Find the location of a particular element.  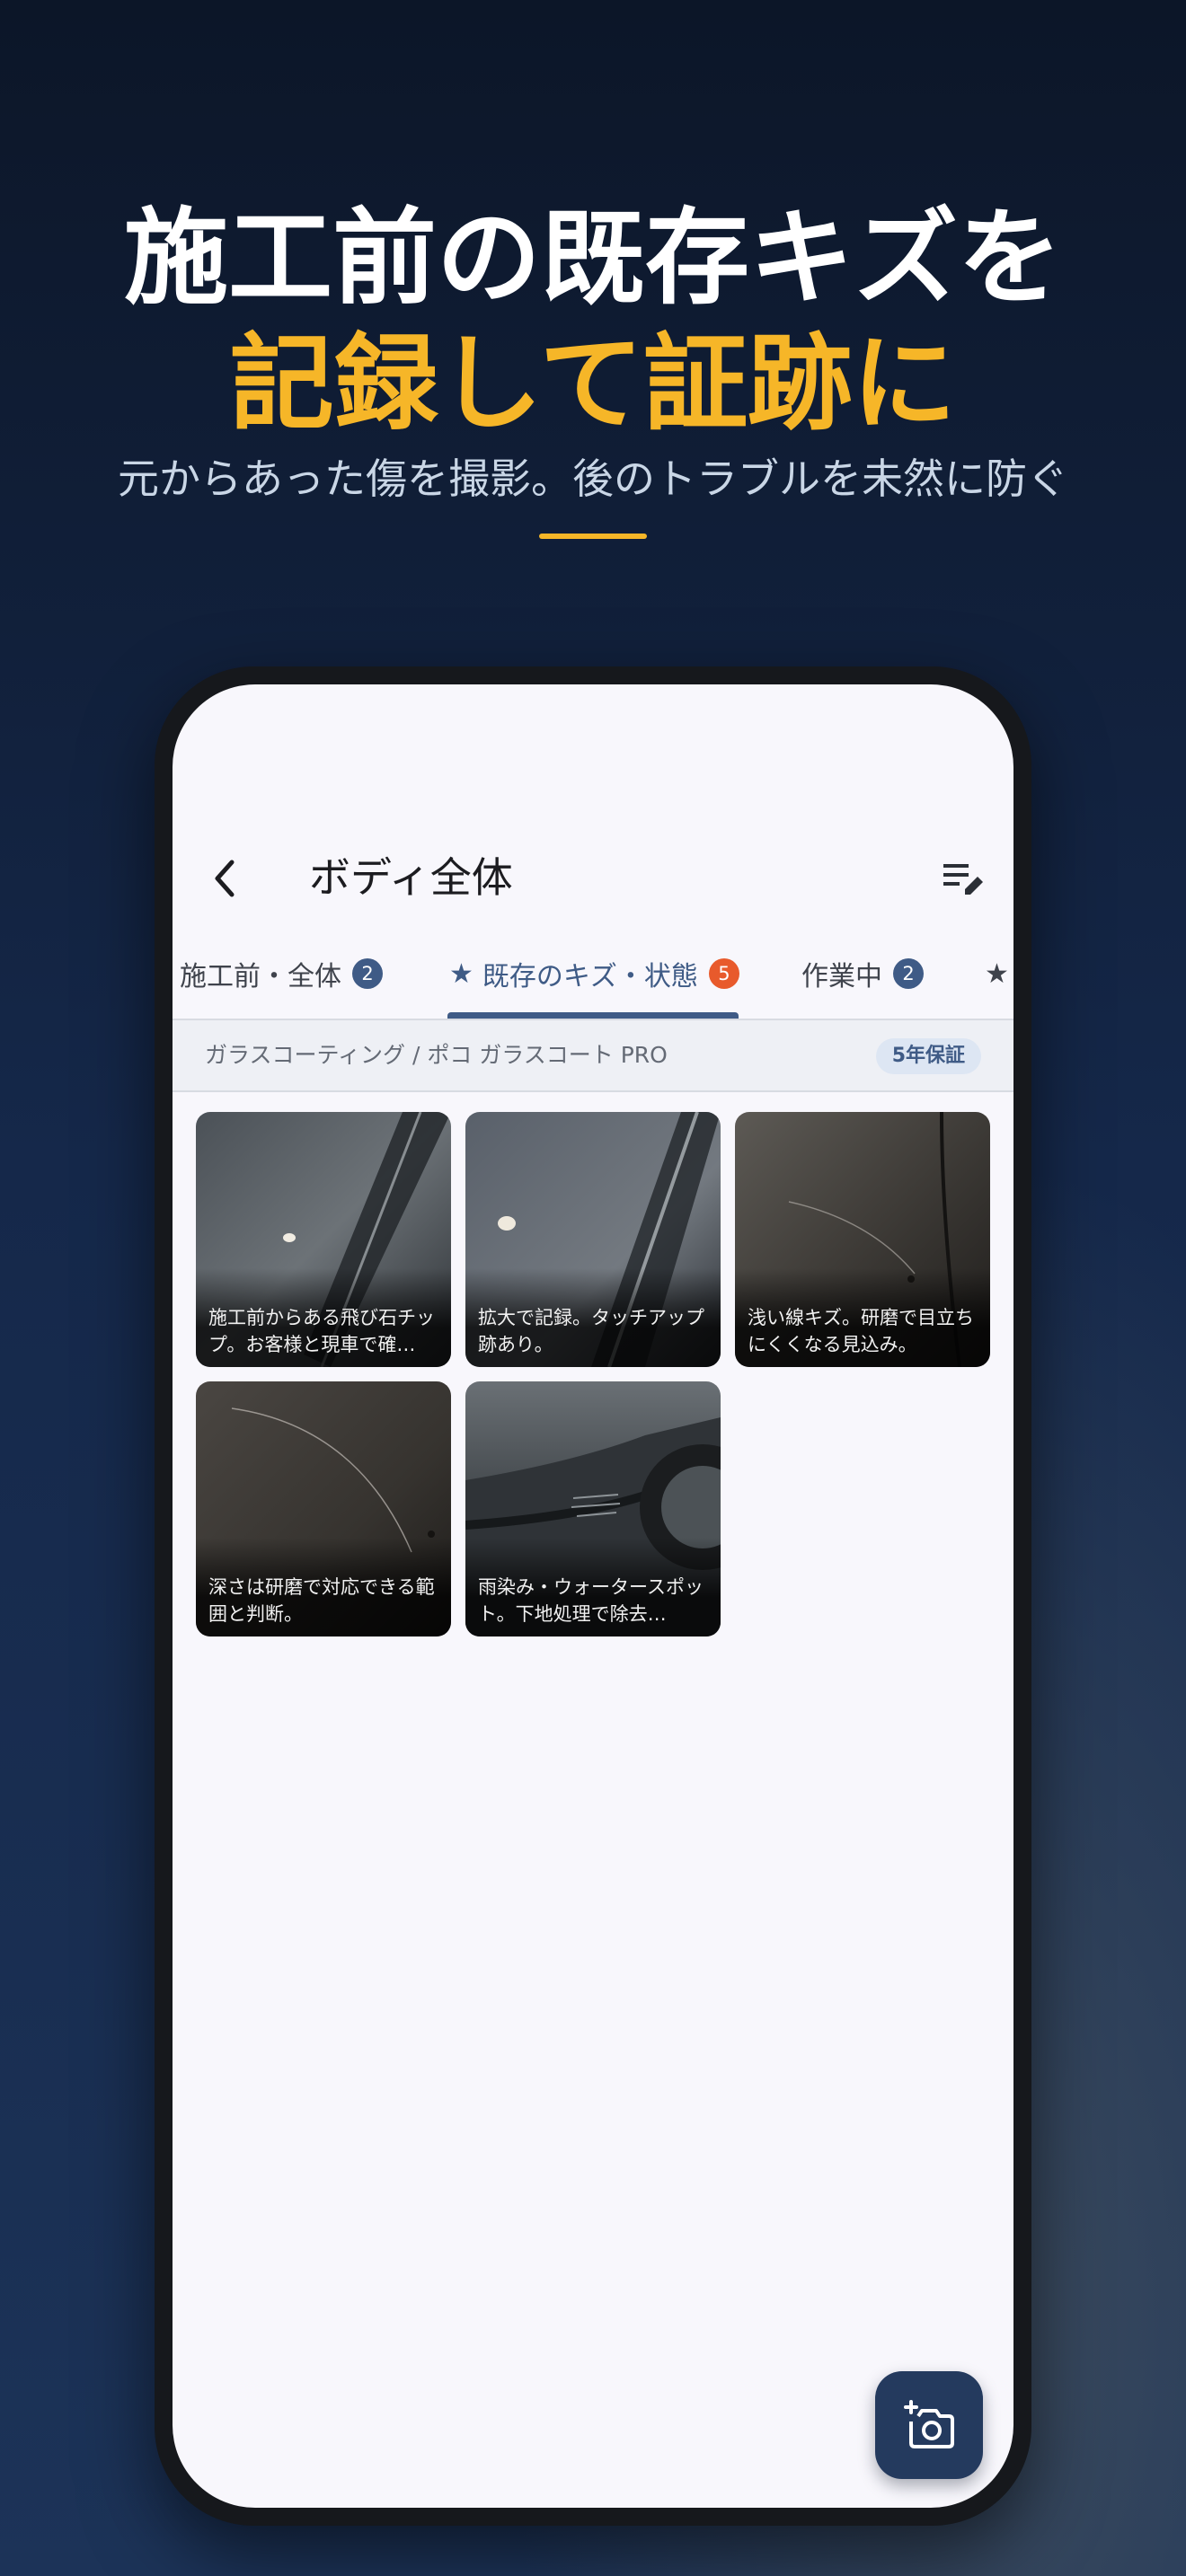

app-top-bar: ボディ全体 is located at coordinates (593, 878).